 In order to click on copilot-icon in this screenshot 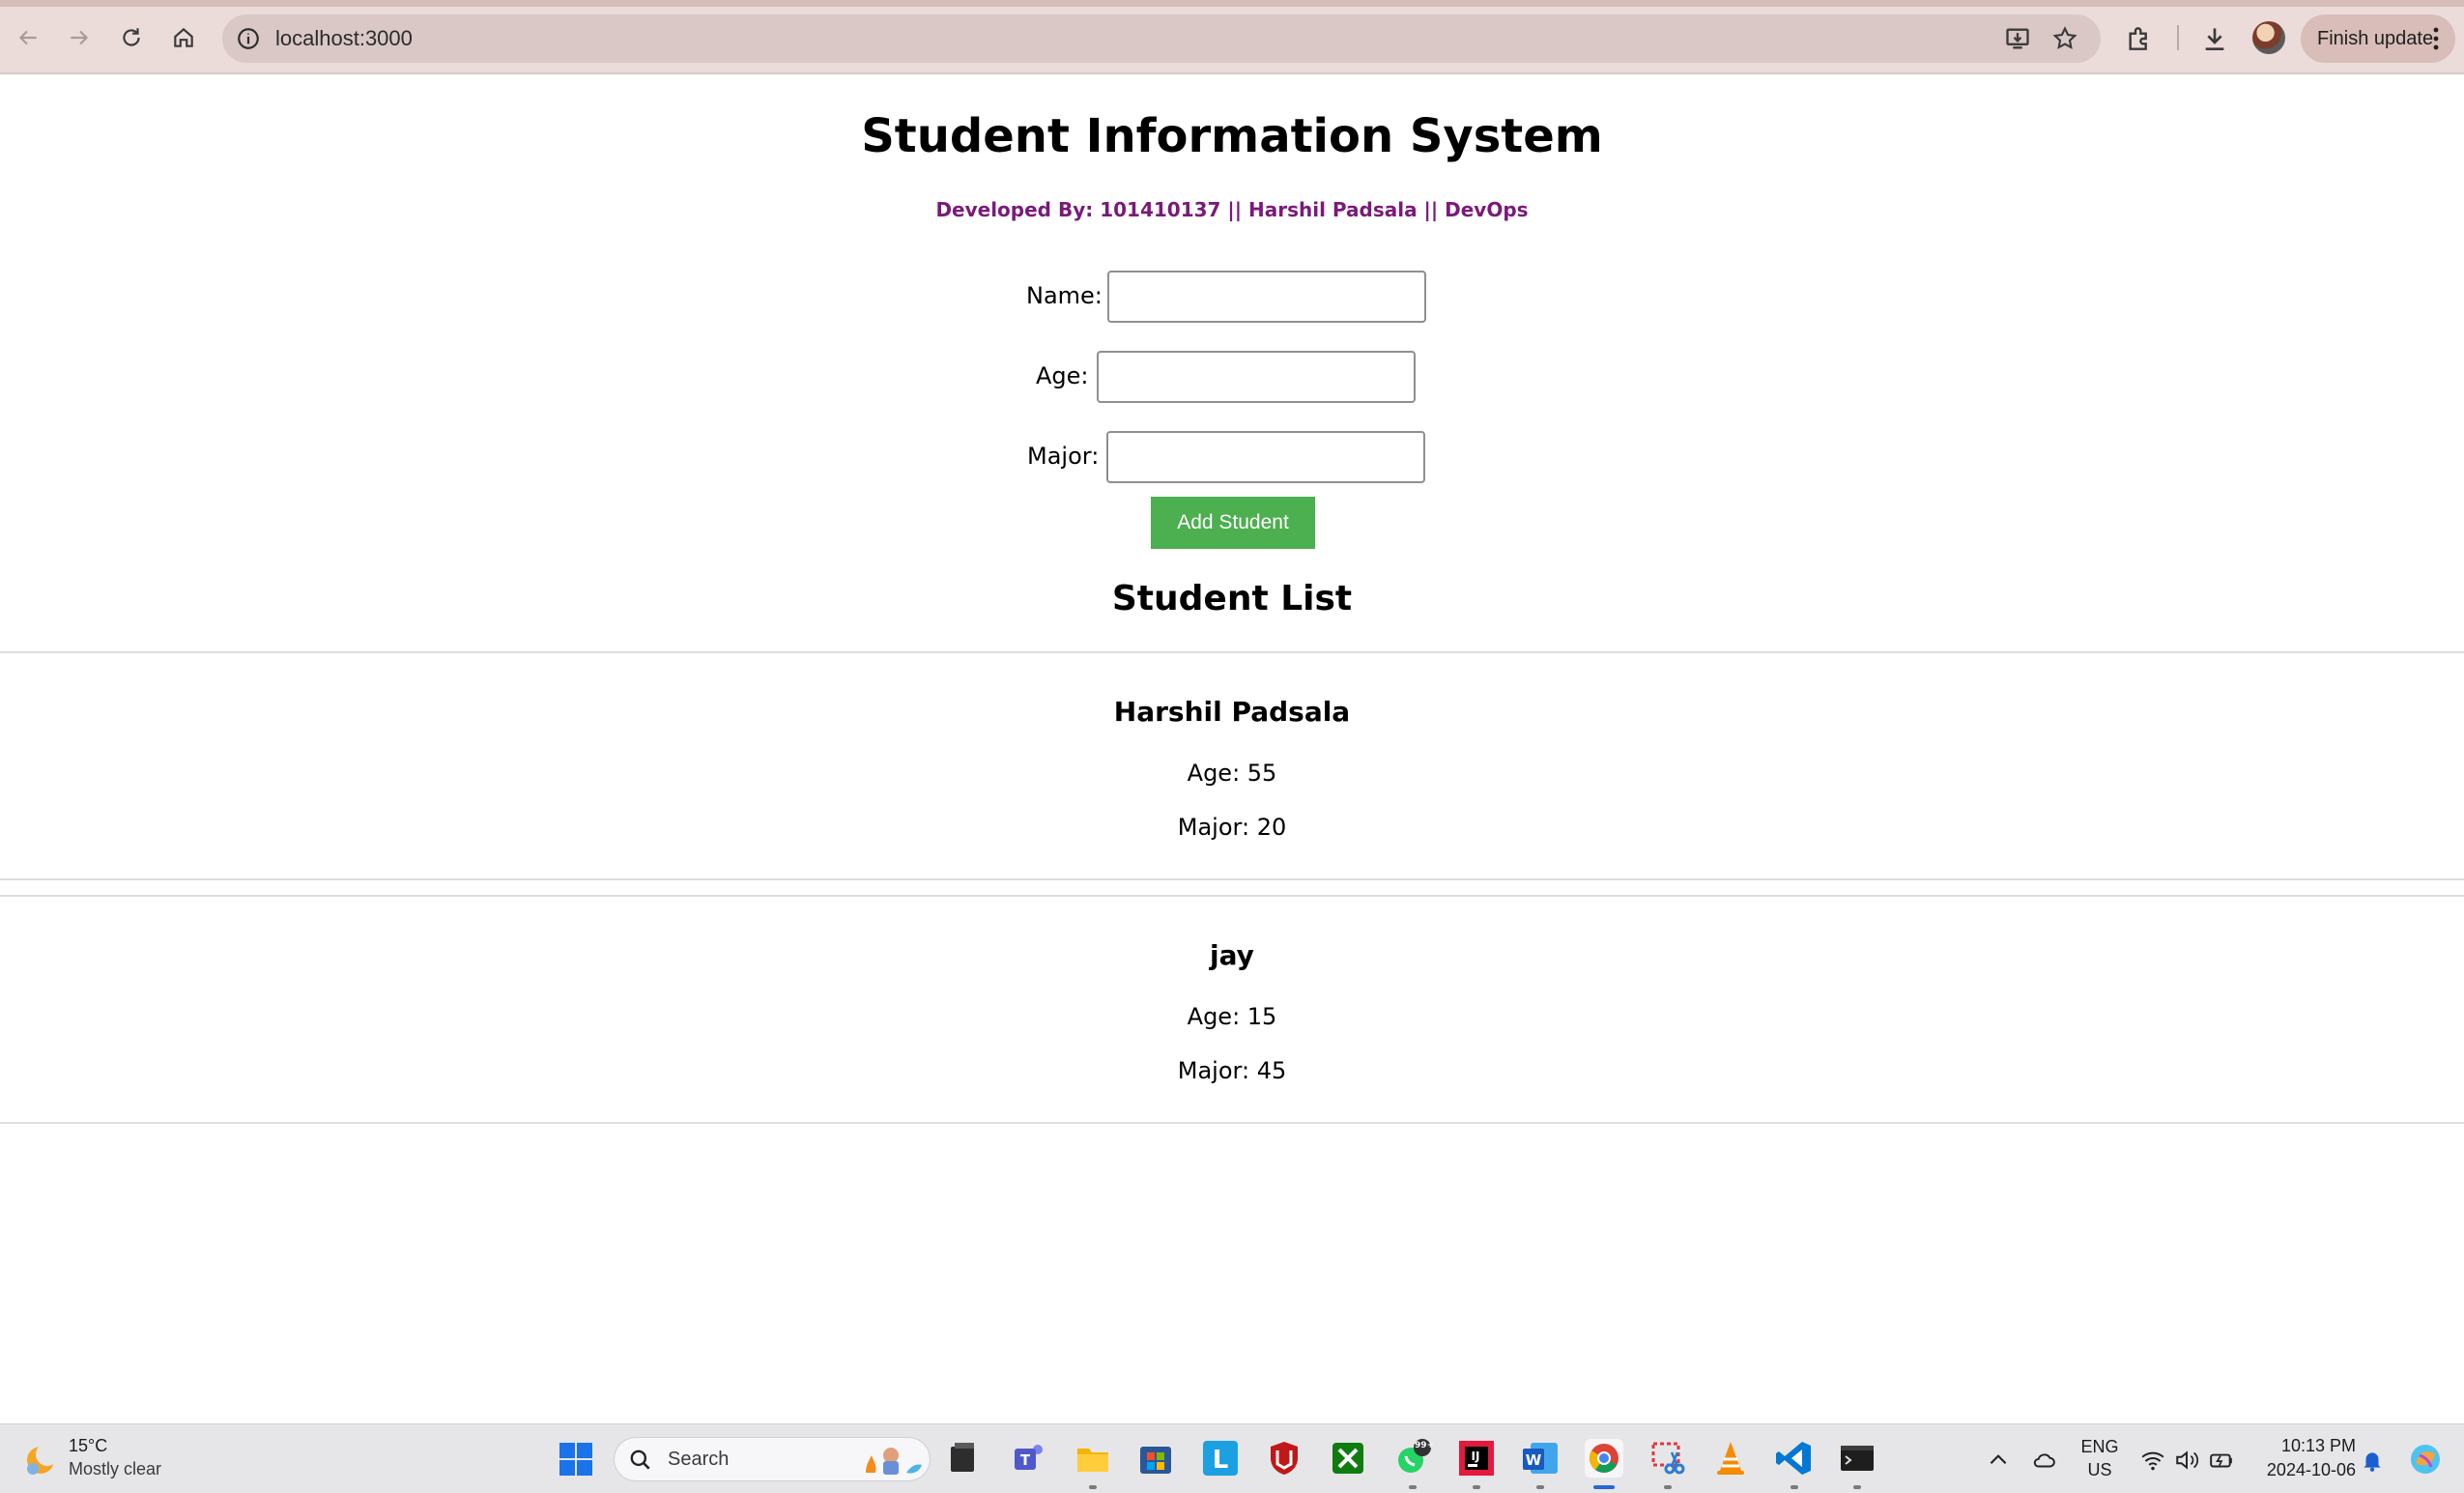, I will do `click(2425, 1460)`.